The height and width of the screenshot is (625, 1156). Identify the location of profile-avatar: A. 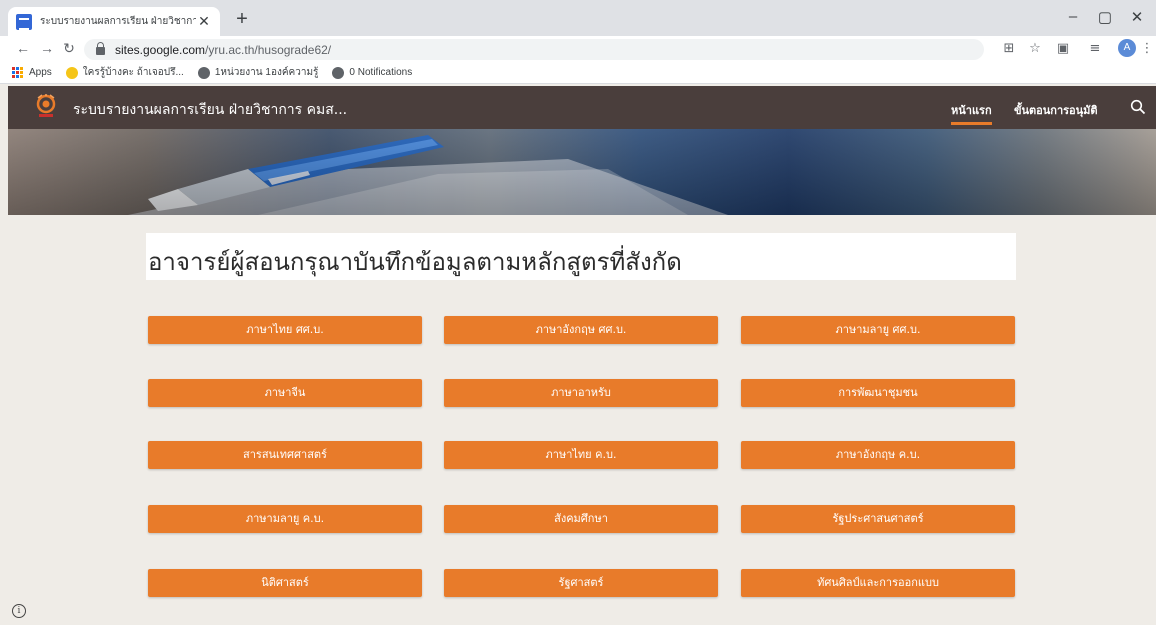
(1127, 48).